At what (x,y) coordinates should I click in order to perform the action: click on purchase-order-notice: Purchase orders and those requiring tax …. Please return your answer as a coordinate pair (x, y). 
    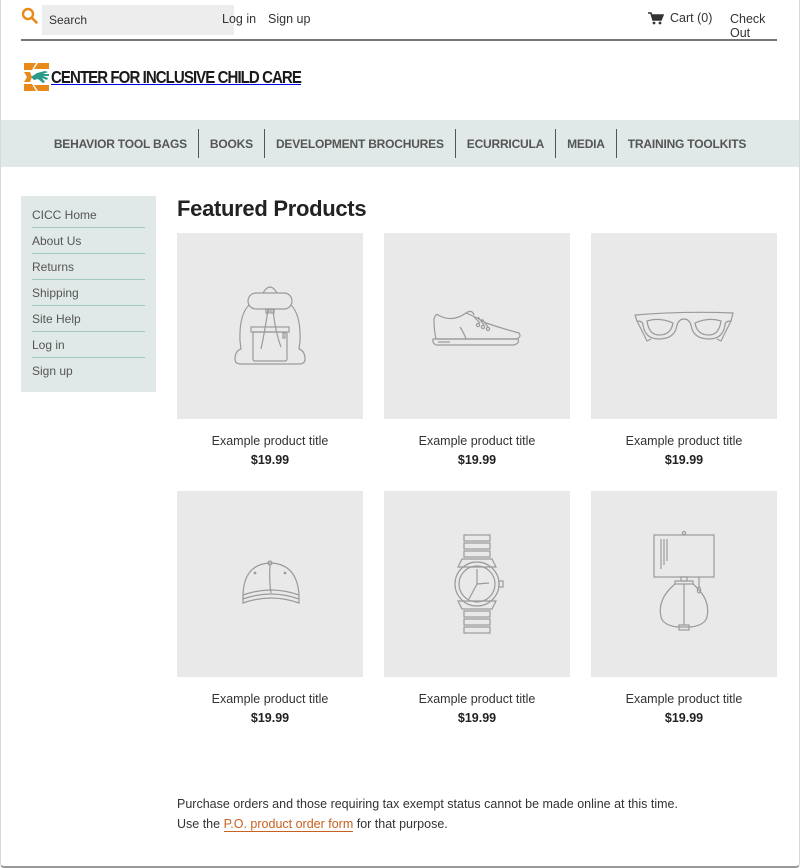
    Looking at the image, I should click on (427, 814).